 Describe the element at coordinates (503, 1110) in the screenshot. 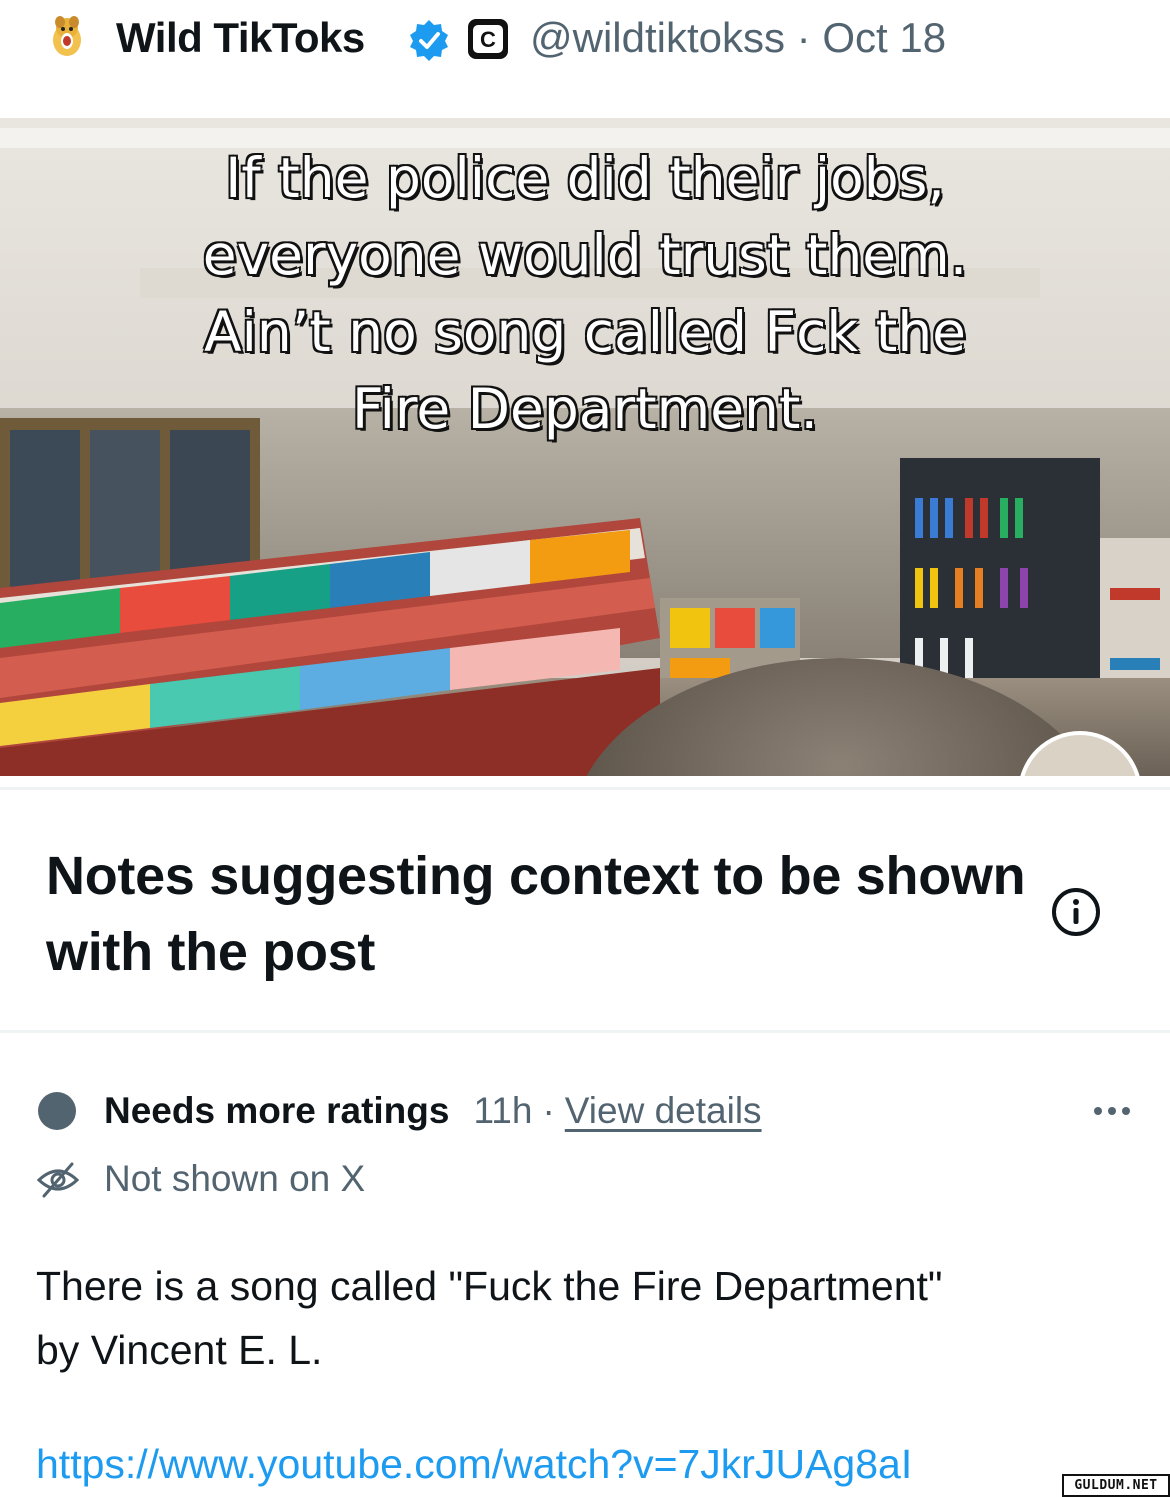

I see `note-age: 11h` at that location.